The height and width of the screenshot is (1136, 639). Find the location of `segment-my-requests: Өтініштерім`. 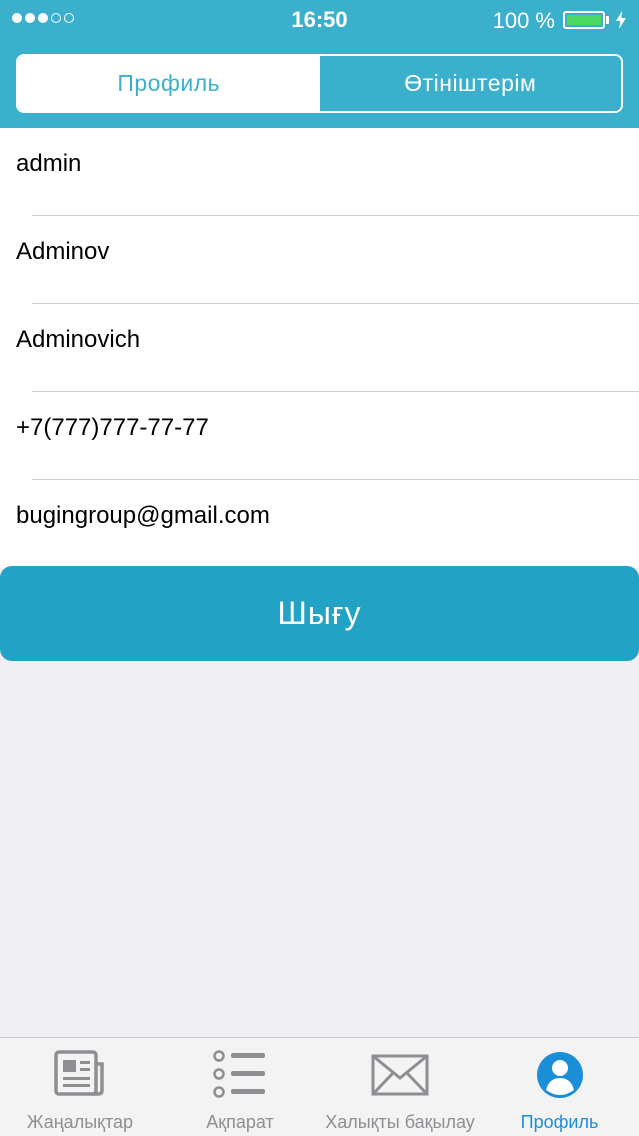

segment-my-requests: Өтініштерім is located at coordinates (470, 83).